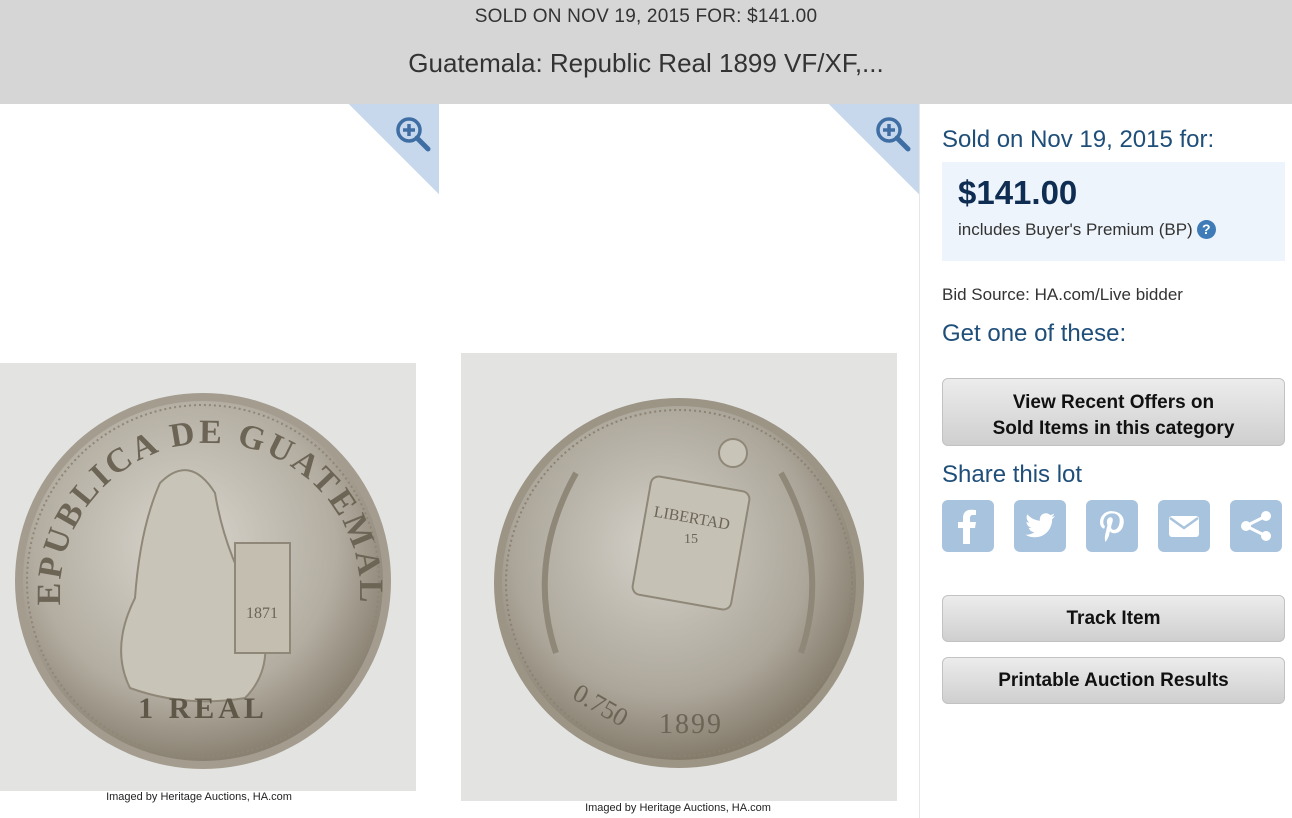 The width and height of the screenshot is (1292, 818). What do you see at coordinates (1113, 211) in the screenshot?
I see `price-box: $141.00` at bounding box center [1113, 211].